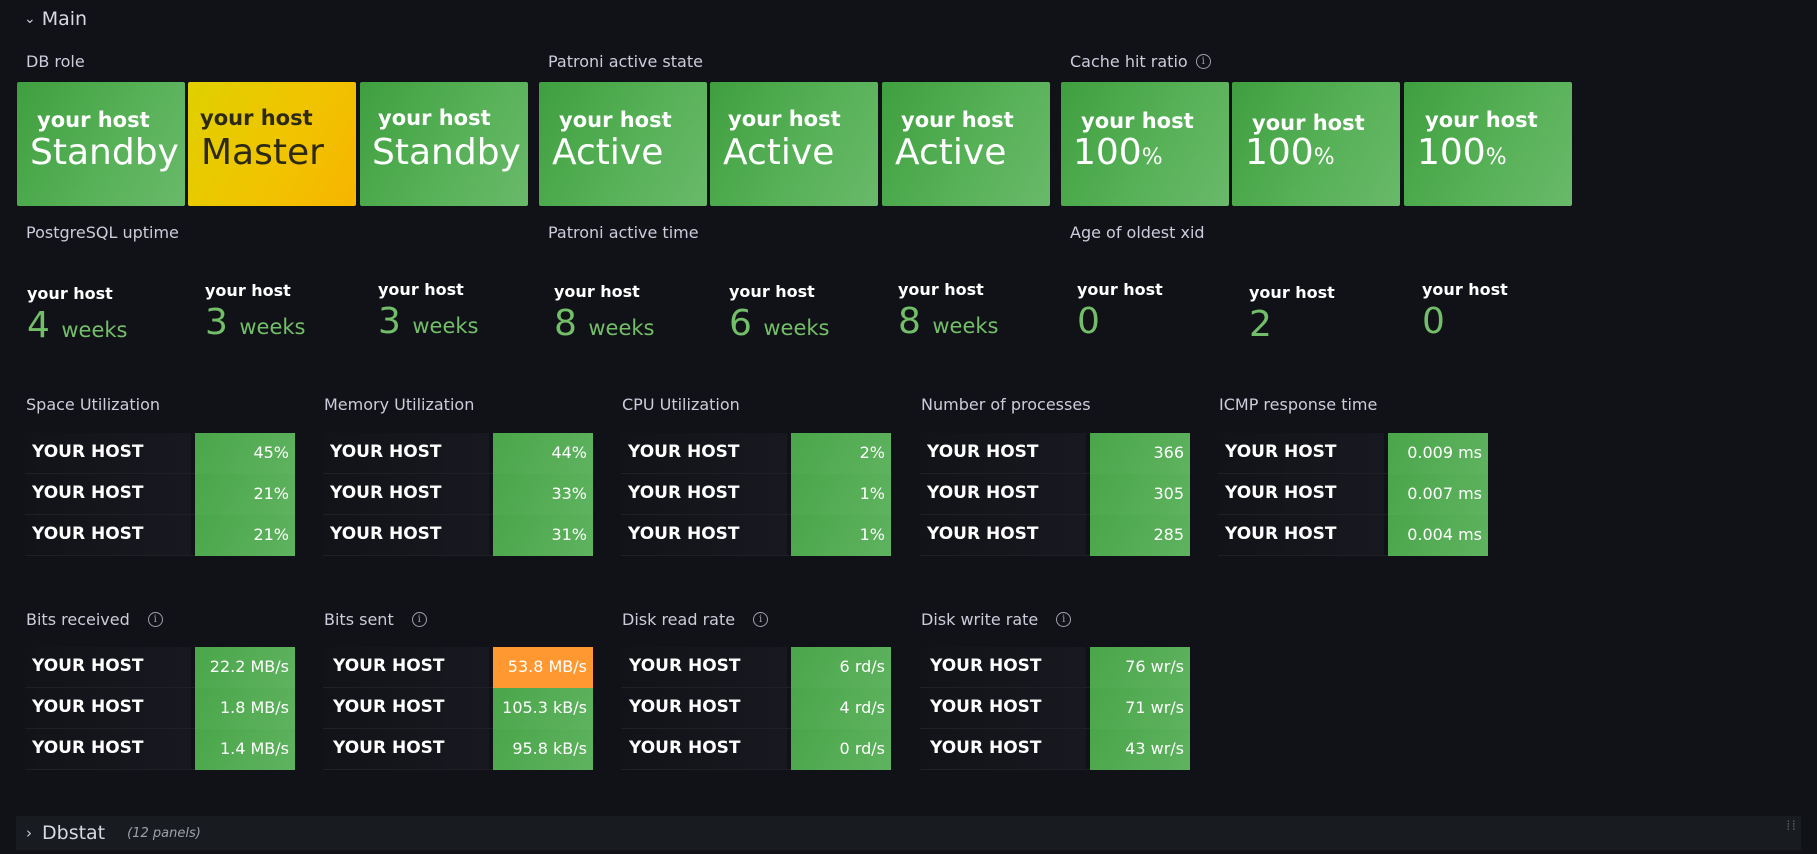 The image size is (1817, 854). I want to click on table-row: YOUR HOST 285, so click(1055, 535).